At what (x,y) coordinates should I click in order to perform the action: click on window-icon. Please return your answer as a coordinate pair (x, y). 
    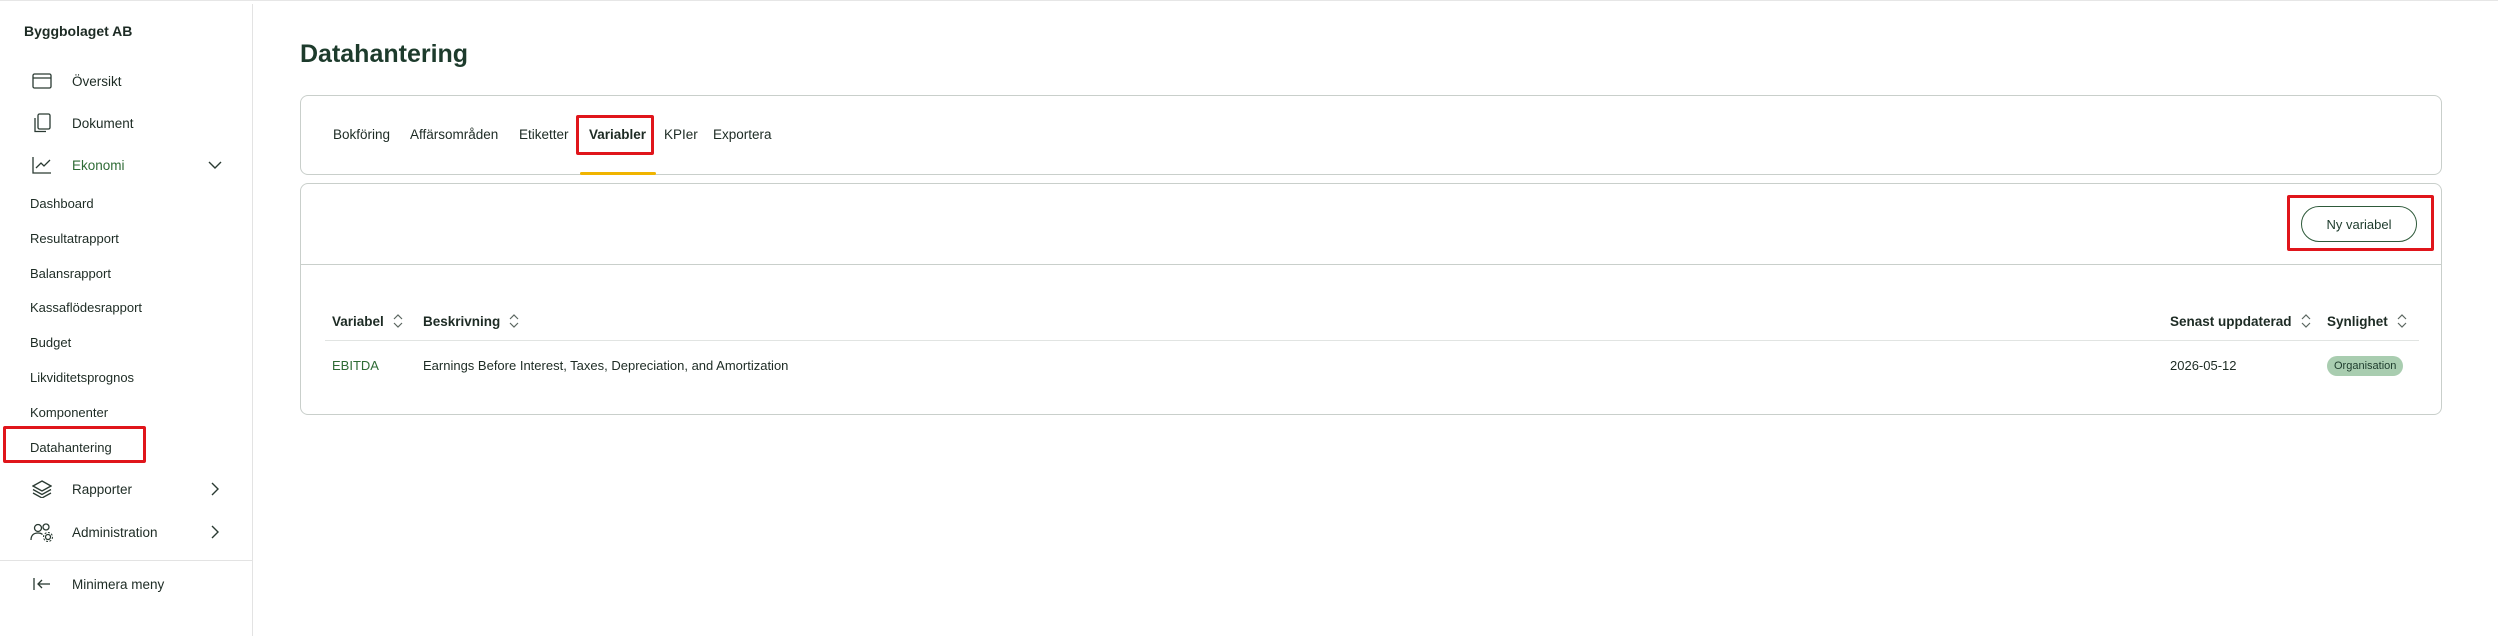
    Looking at the image, I should click on (42, 81).